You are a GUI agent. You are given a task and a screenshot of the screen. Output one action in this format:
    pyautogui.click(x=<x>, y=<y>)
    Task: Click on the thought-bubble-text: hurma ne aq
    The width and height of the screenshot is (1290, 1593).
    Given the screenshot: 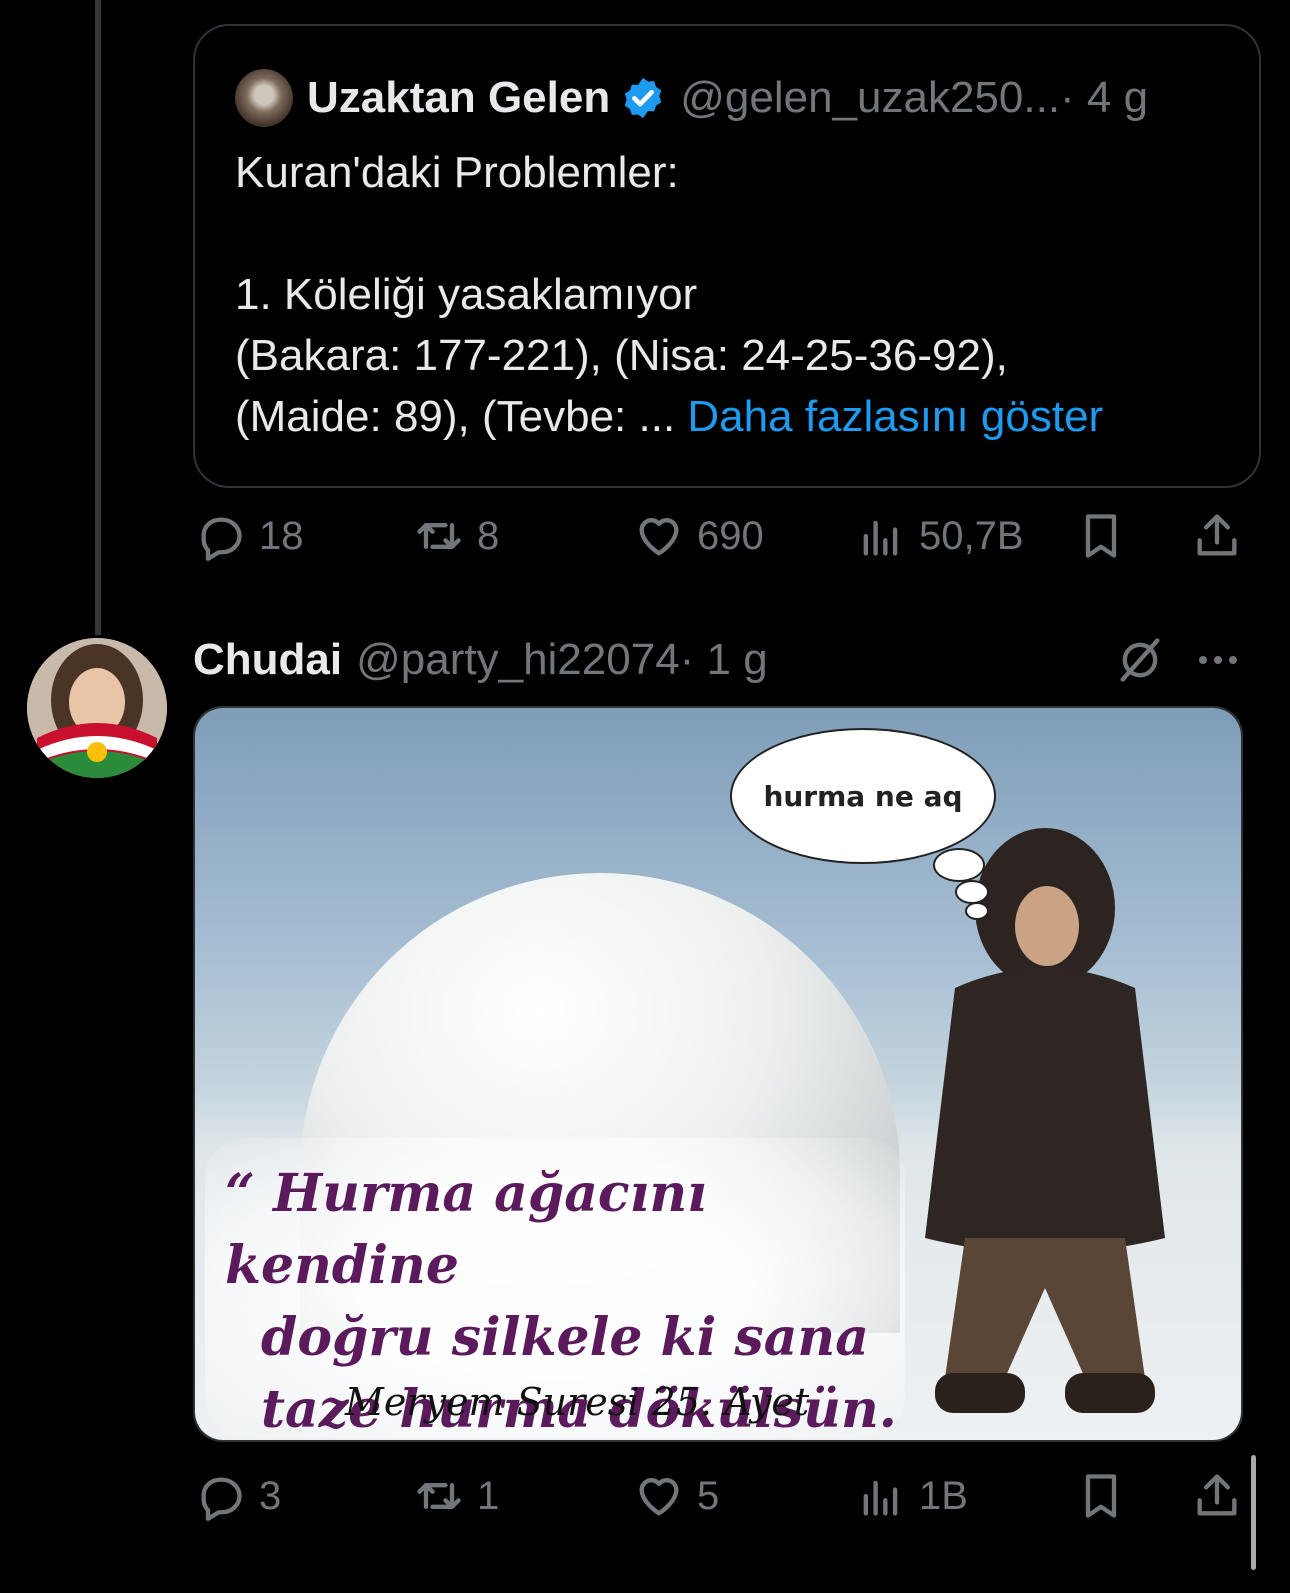 What is the action you would take?
    pyautogui.click(x=863, y=796)
    